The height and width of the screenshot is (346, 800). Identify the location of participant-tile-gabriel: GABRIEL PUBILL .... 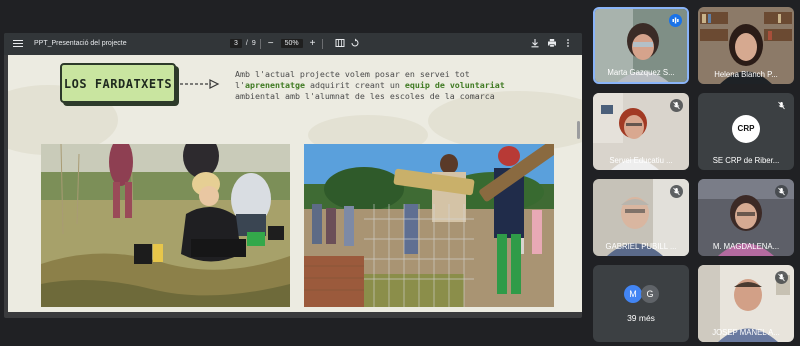
(641, 217).